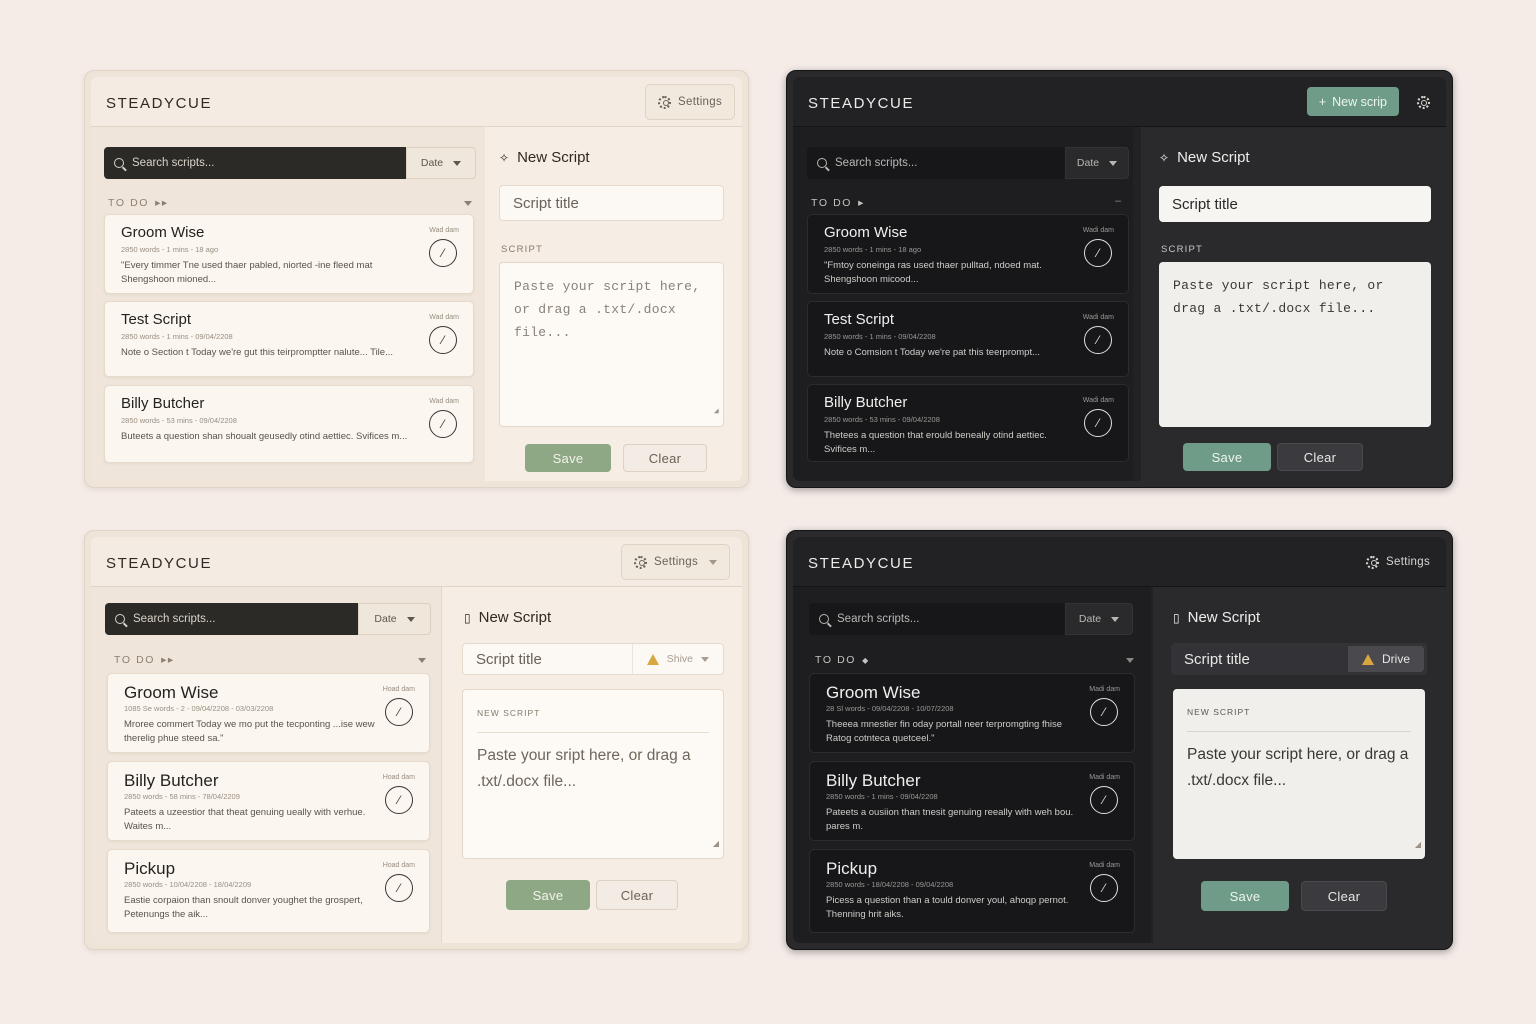 This screenshot has height=1024, width=1536. I want to click on new-script-button: + New scrip, so click(1352, 101).